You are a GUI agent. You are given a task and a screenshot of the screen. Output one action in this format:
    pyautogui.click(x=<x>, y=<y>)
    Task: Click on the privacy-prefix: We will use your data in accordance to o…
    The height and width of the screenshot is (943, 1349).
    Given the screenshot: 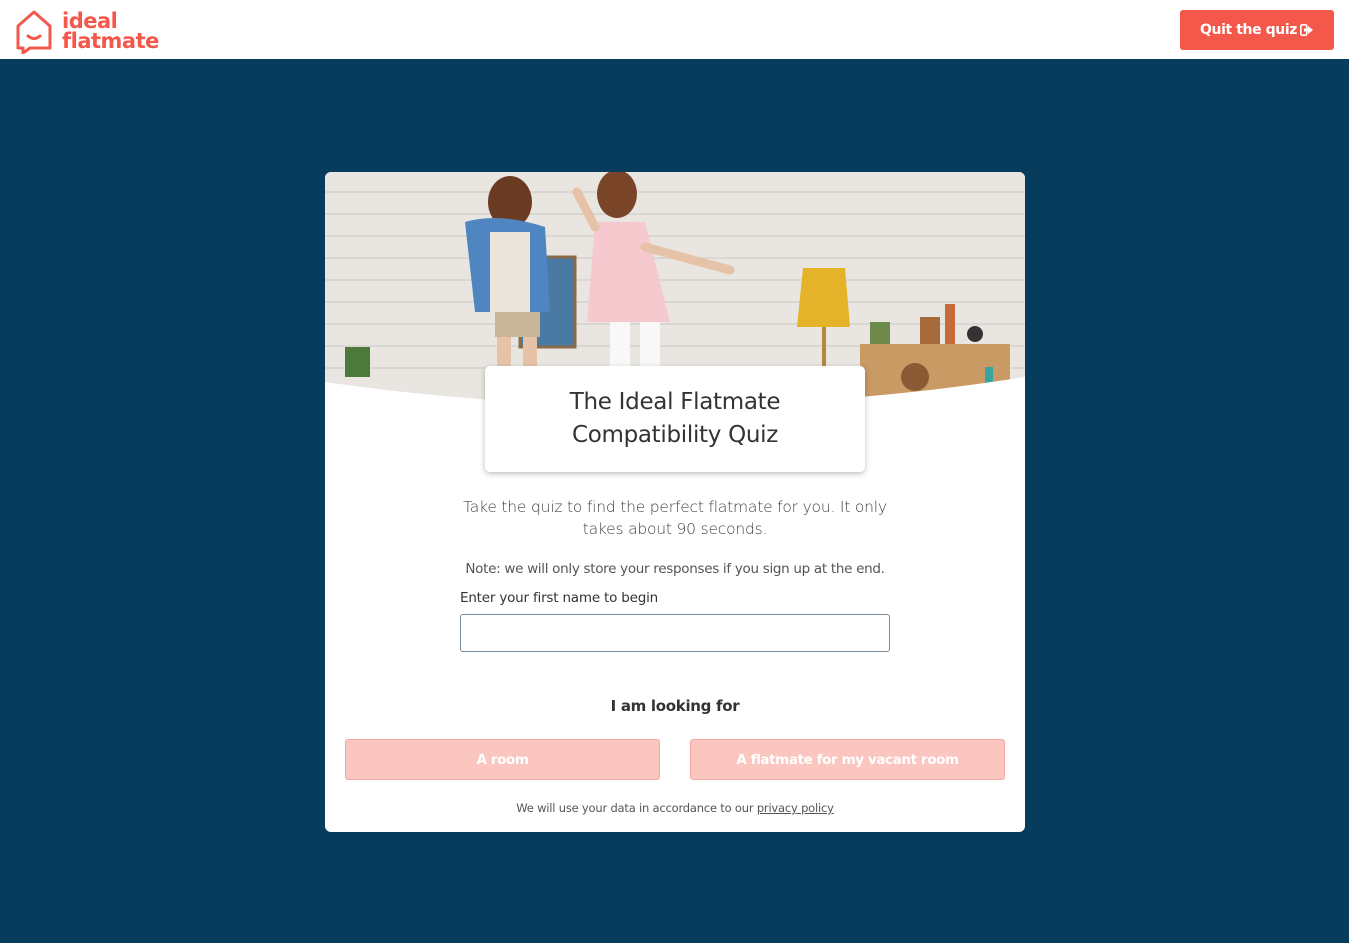 What is the action you would take?
    pyautogui.click(x=636, y=808)
    